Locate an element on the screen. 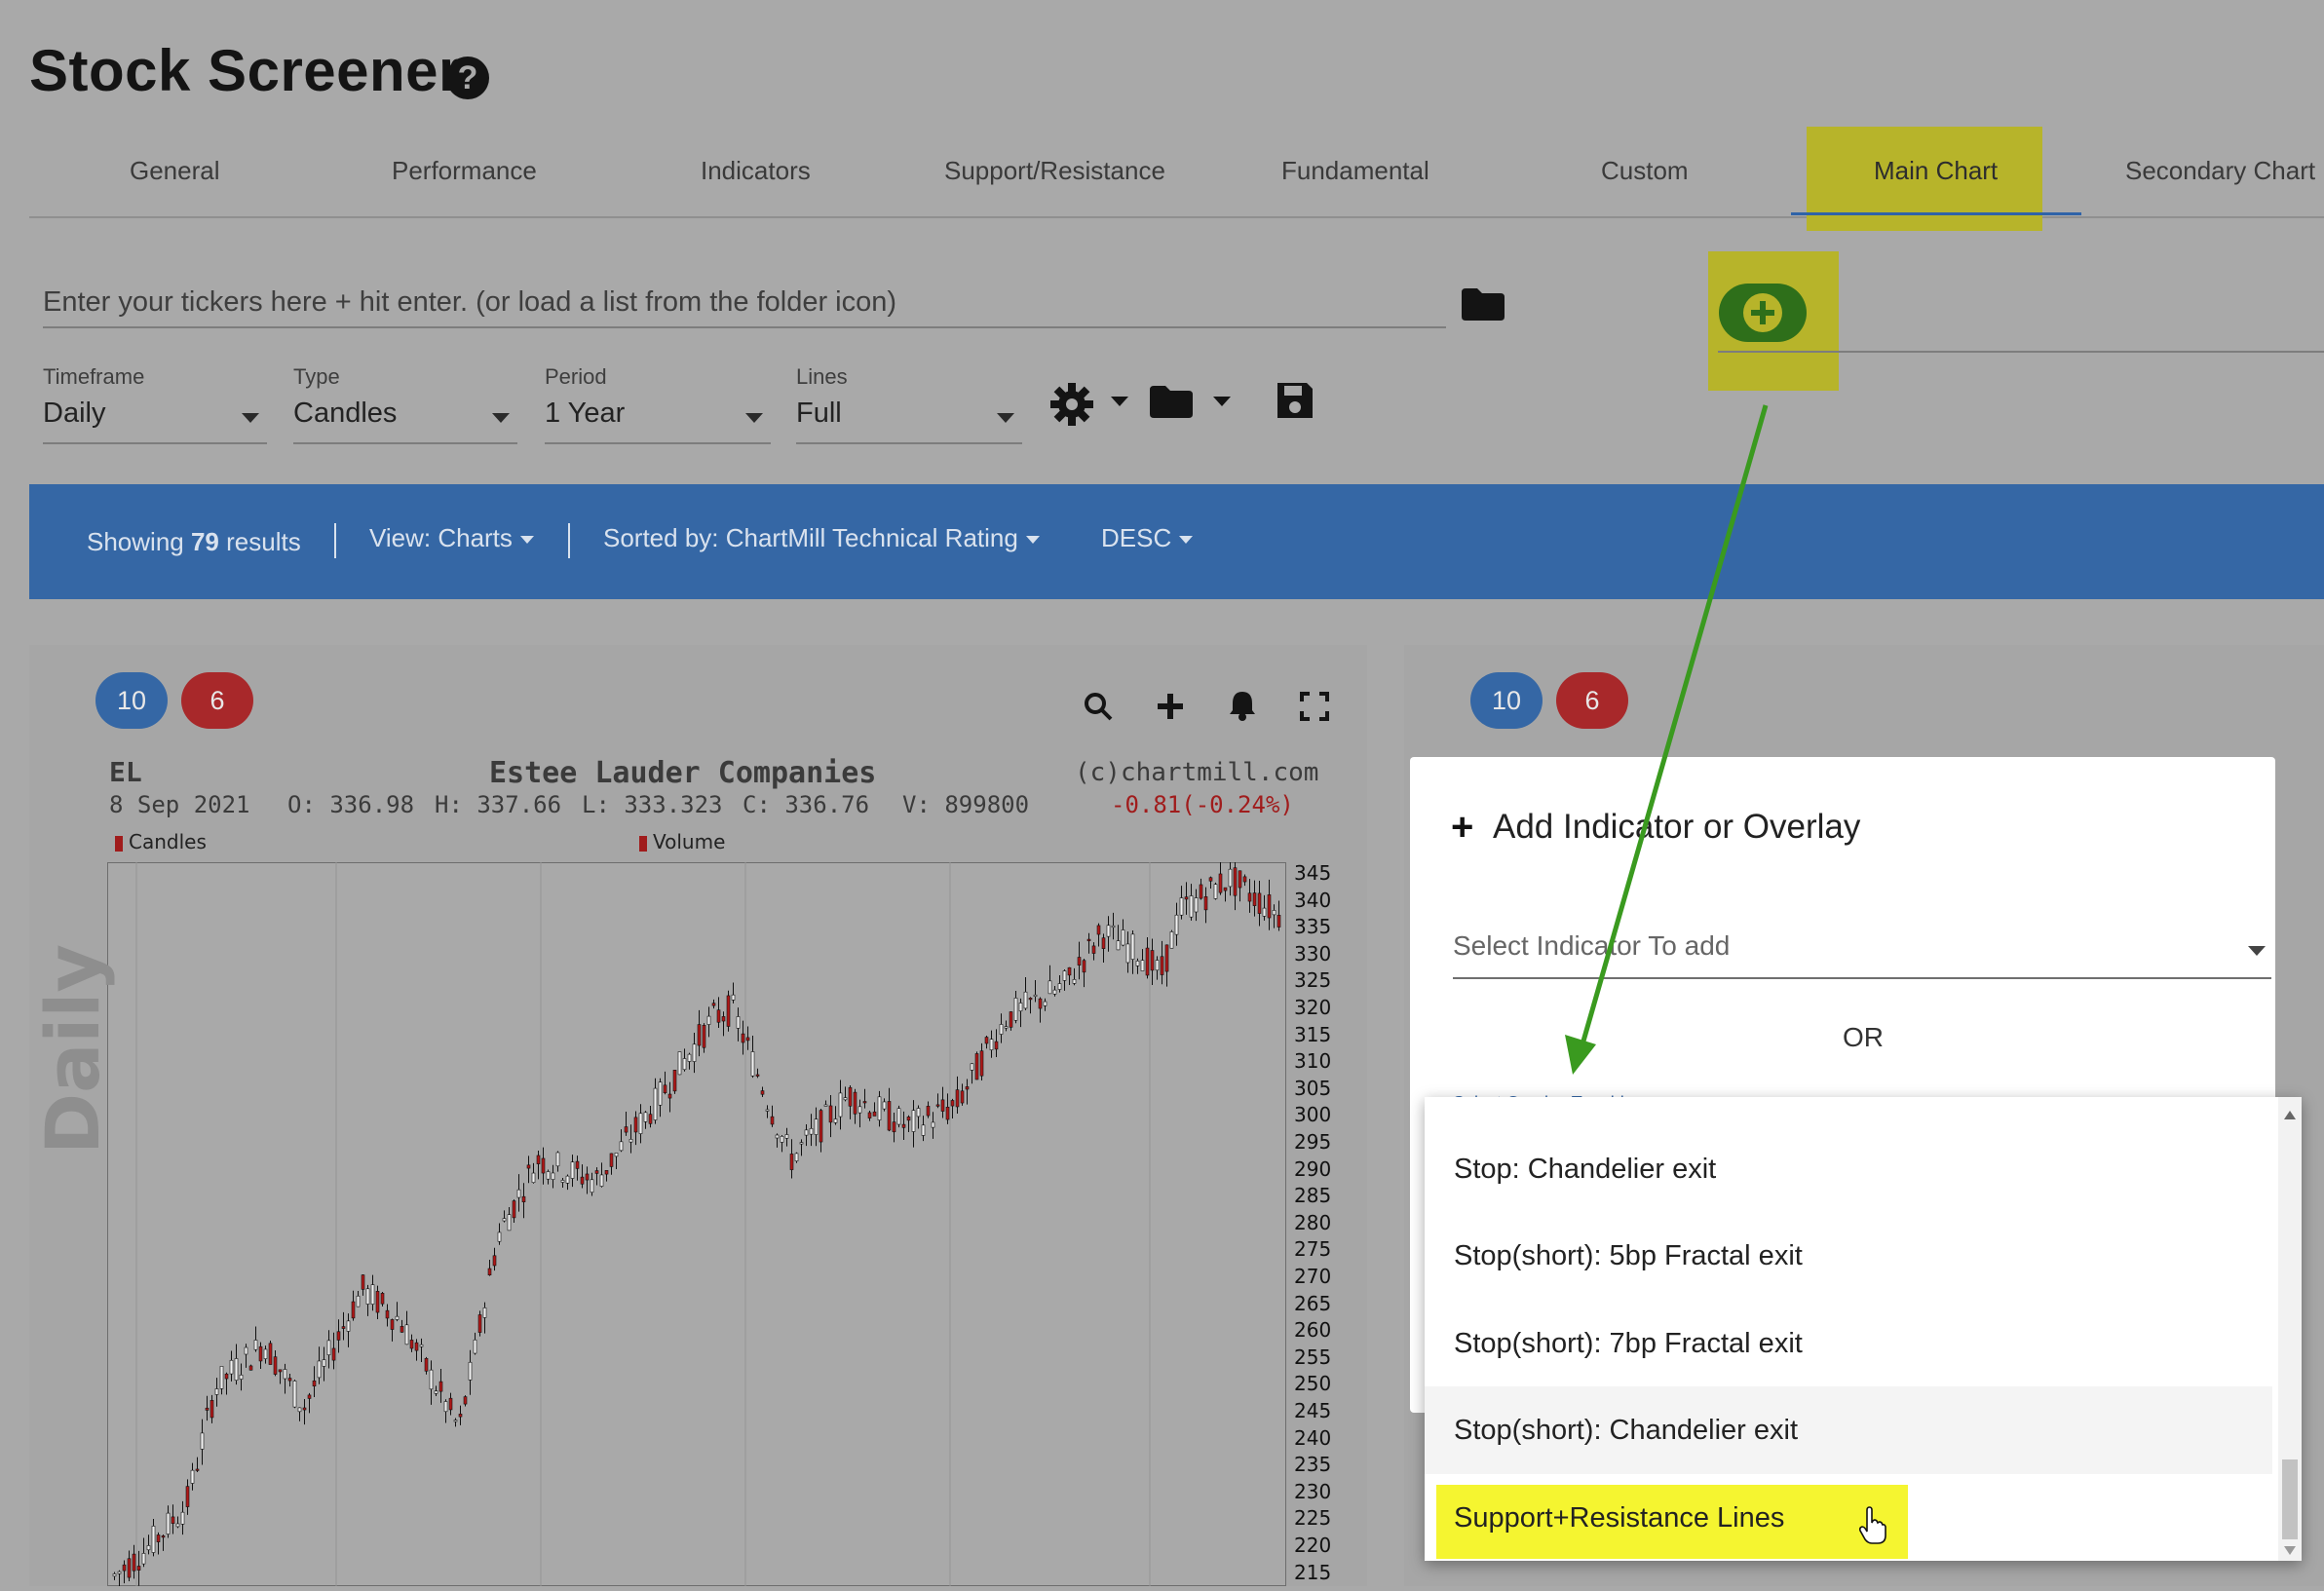 The height and width of the screenshot is (1591, 2324). save-icon is located at coordinates (1295, 403).